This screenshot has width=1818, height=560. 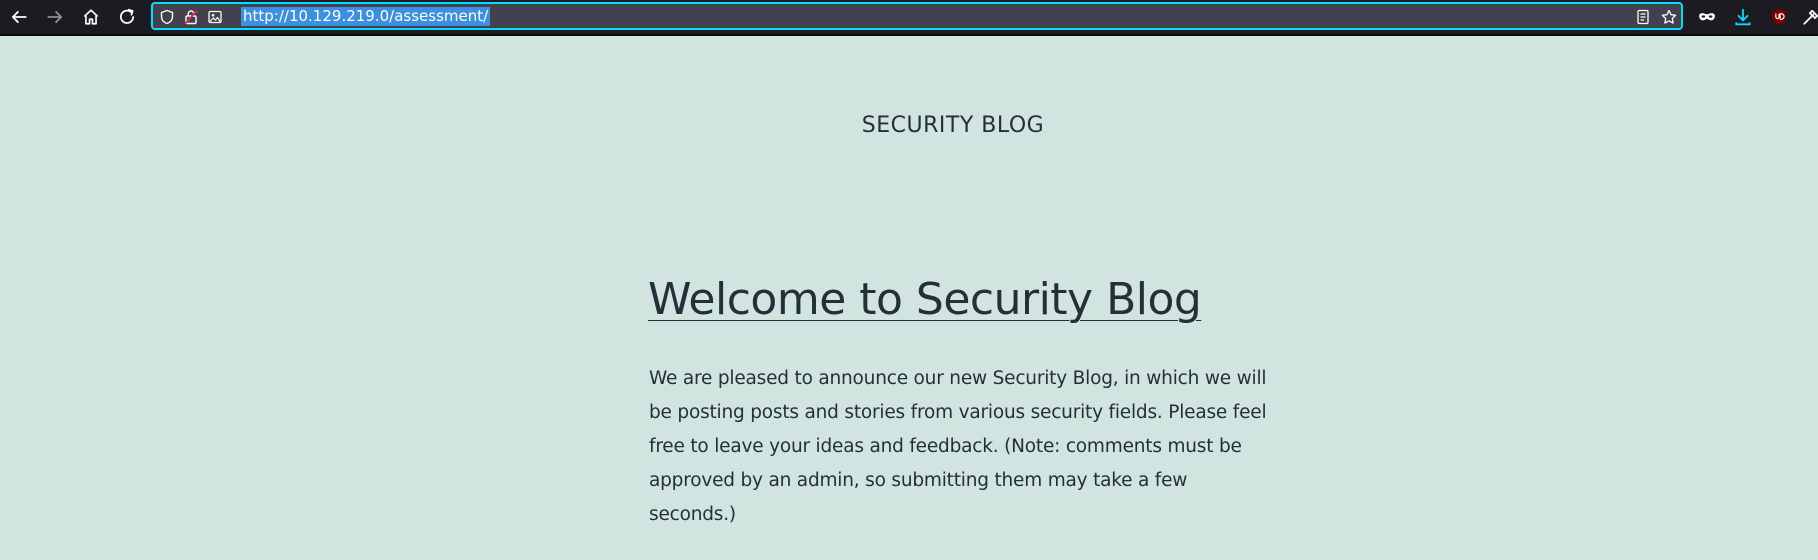 I want to click on site-security-button, so click(x=191, y=17).